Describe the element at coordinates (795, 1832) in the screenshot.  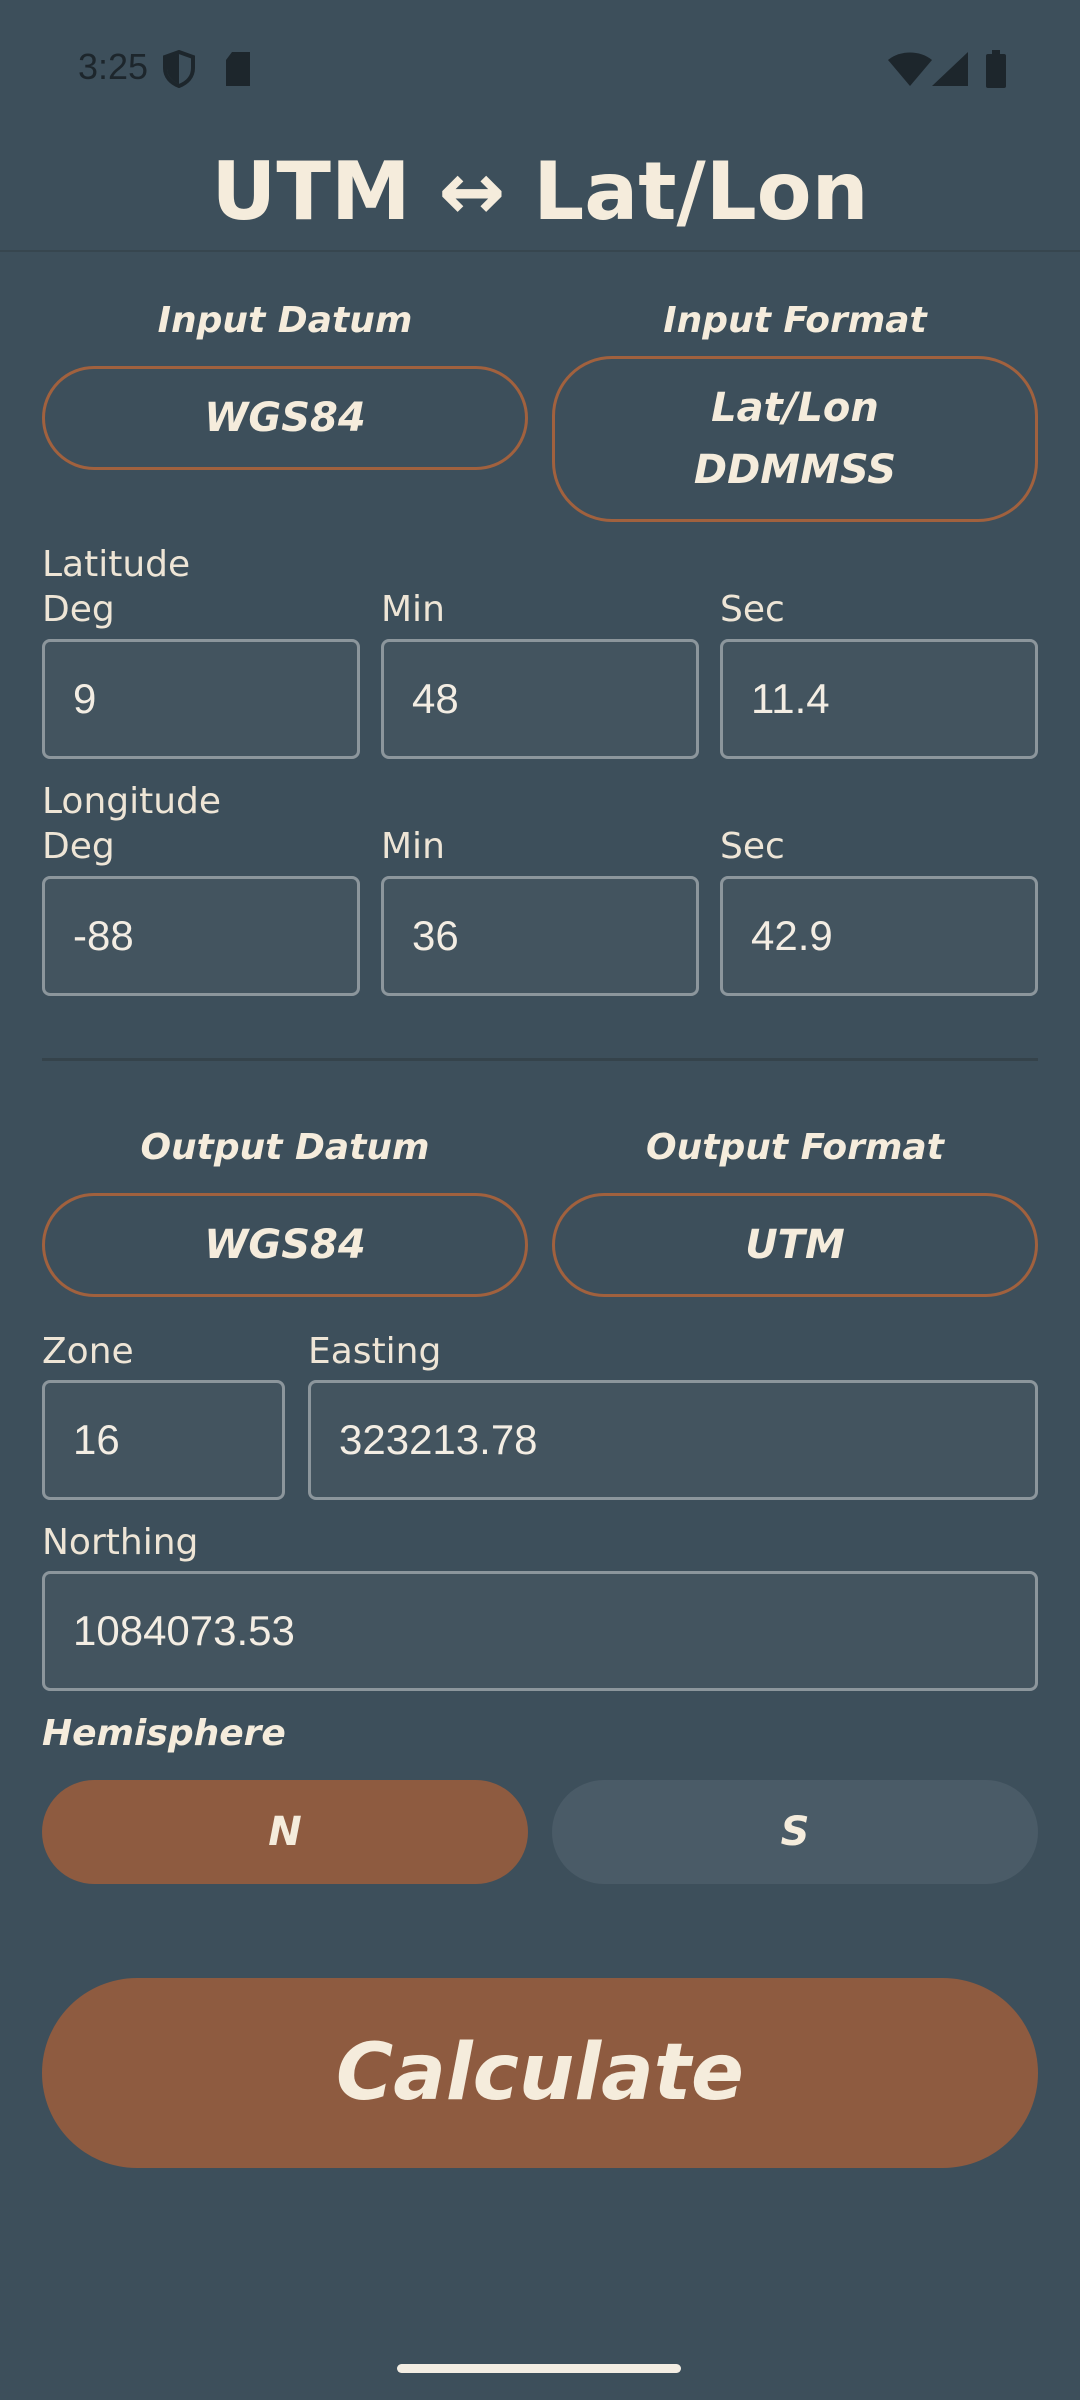
I see `hemisphere-south-button: S` at that location.